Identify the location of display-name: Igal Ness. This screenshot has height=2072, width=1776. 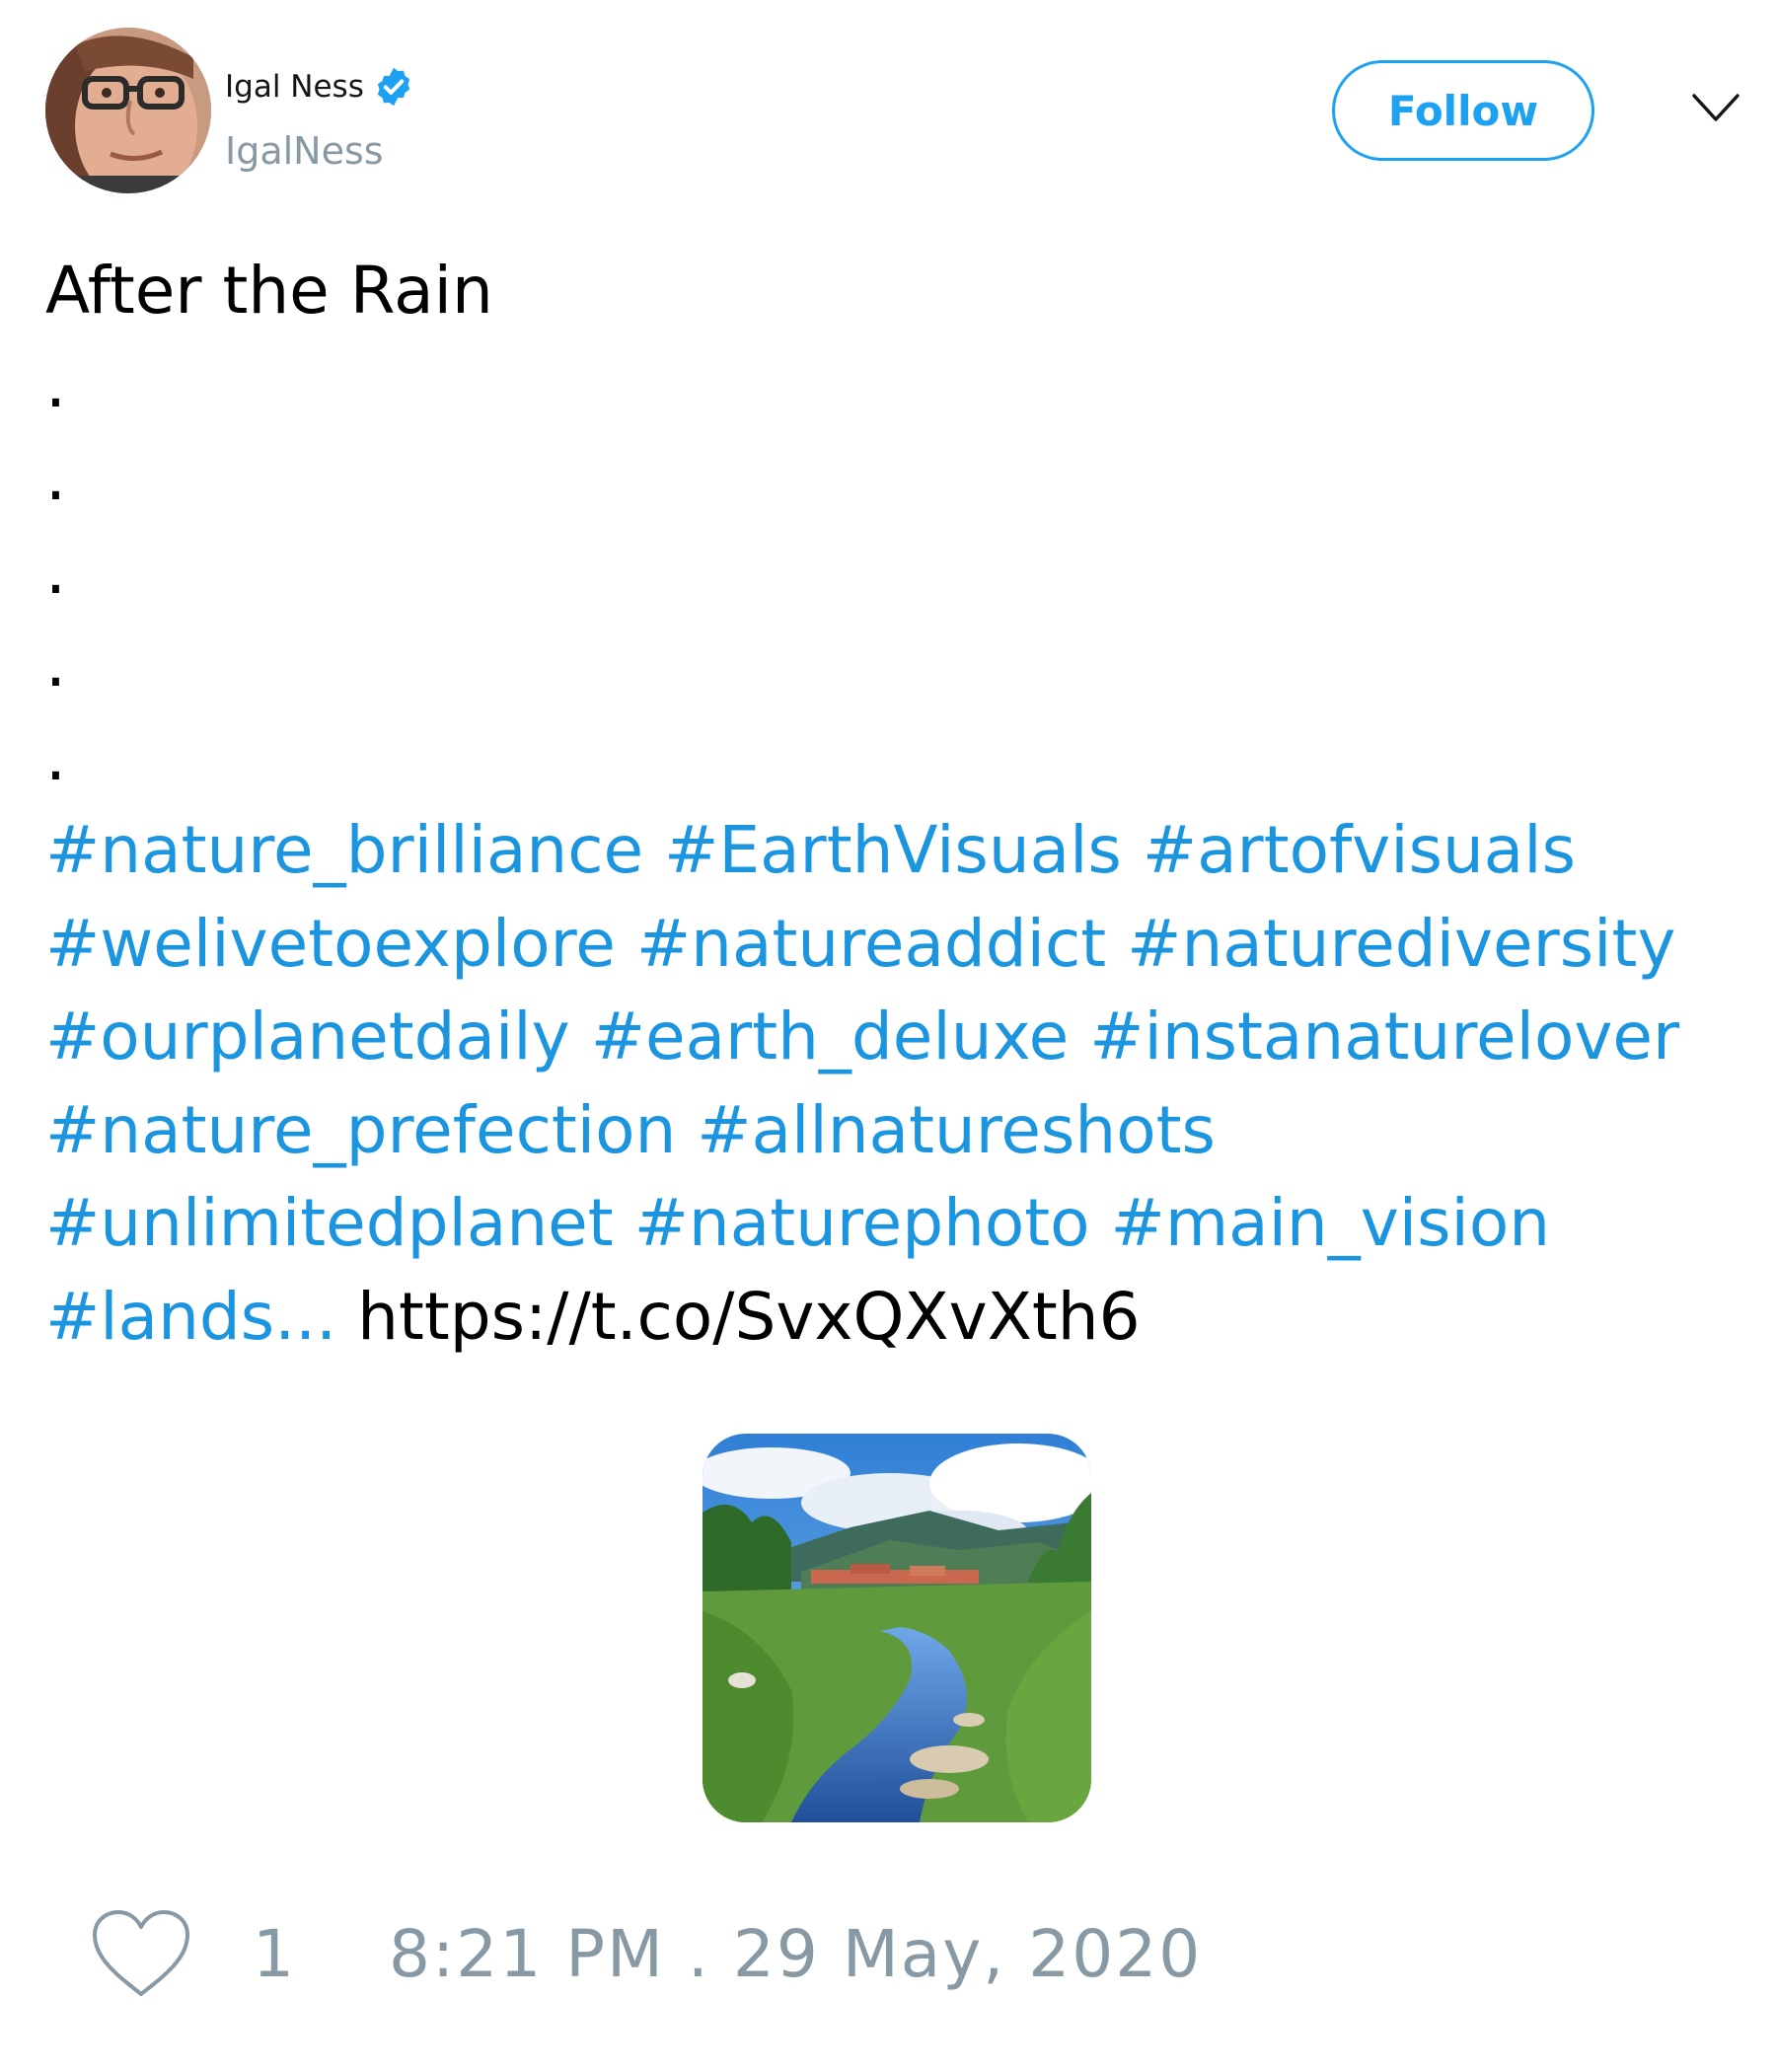
(320, 87).